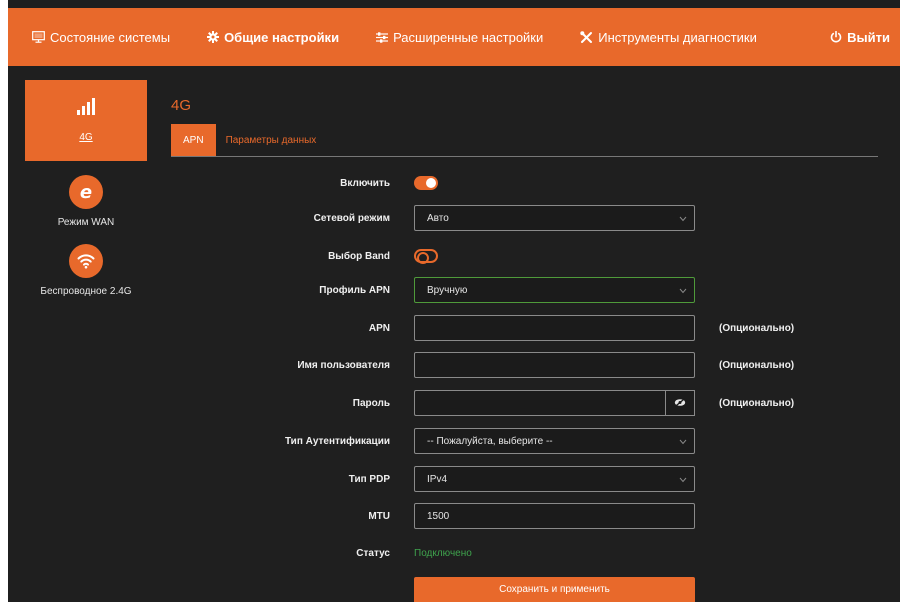 This screenshot has height=602, width=908. Describe the element at coordinates (38, 37) in the screenshot. I see `monitor-icon` at that location.